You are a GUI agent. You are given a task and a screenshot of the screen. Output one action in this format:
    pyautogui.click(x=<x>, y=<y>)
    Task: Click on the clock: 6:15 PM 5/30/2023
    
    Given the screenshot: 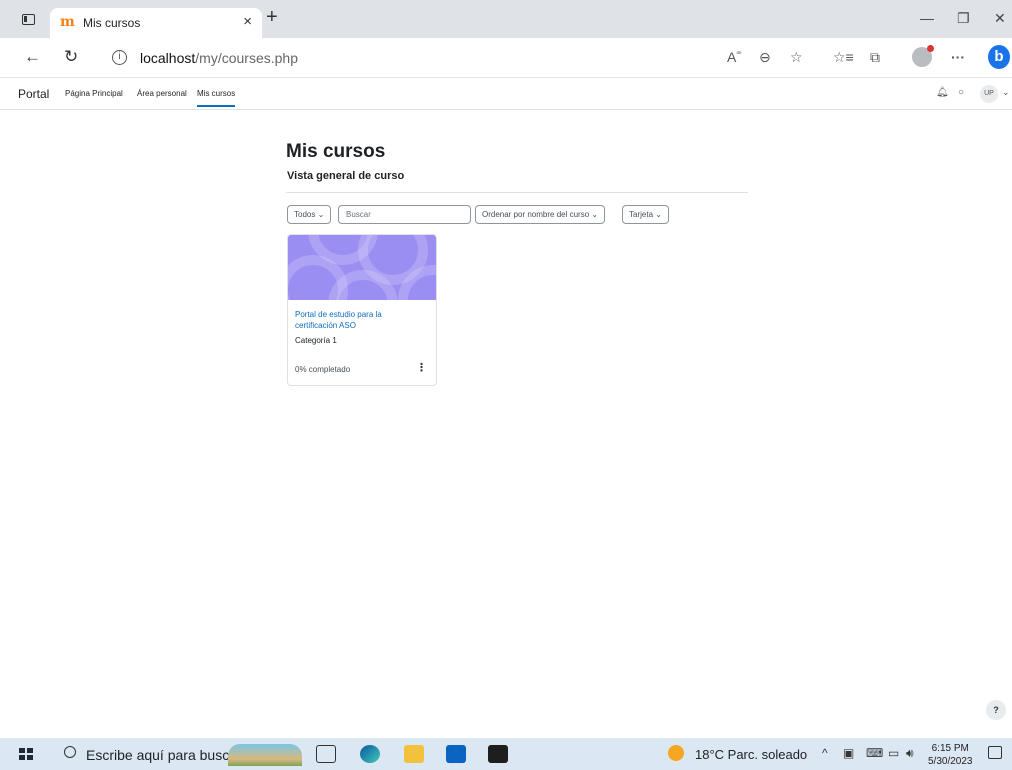 What is the action you would take?
    pyautogui.click(x=950, y=755)
    